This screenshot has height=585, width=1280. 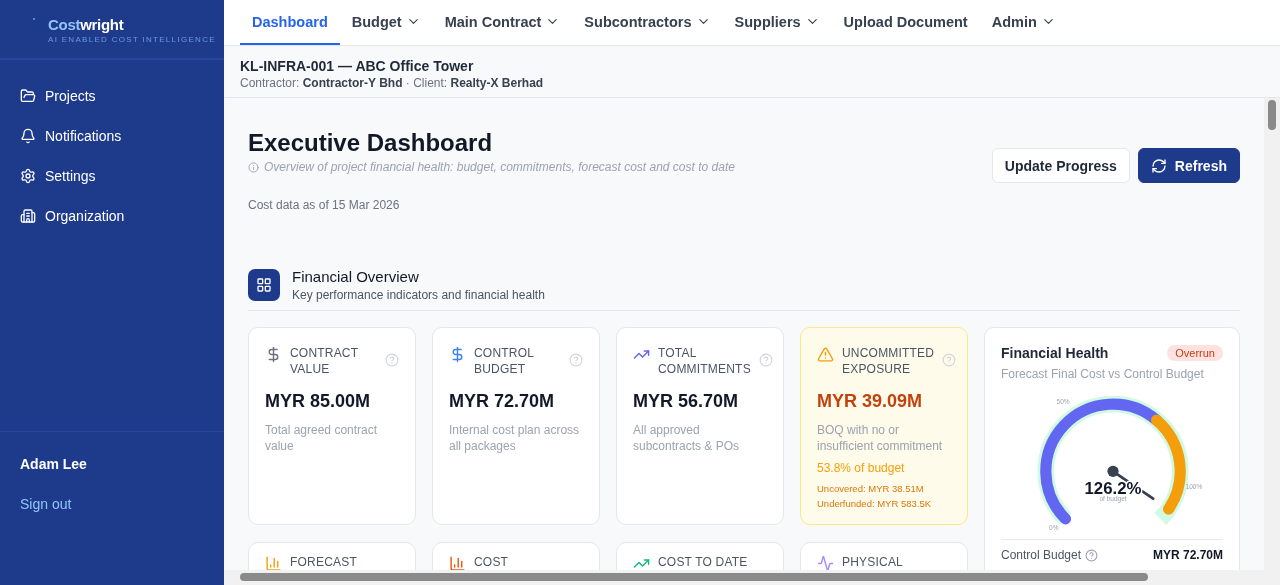 I want to click on nav-tab: Subcontractors, so click(x=647, y=22).